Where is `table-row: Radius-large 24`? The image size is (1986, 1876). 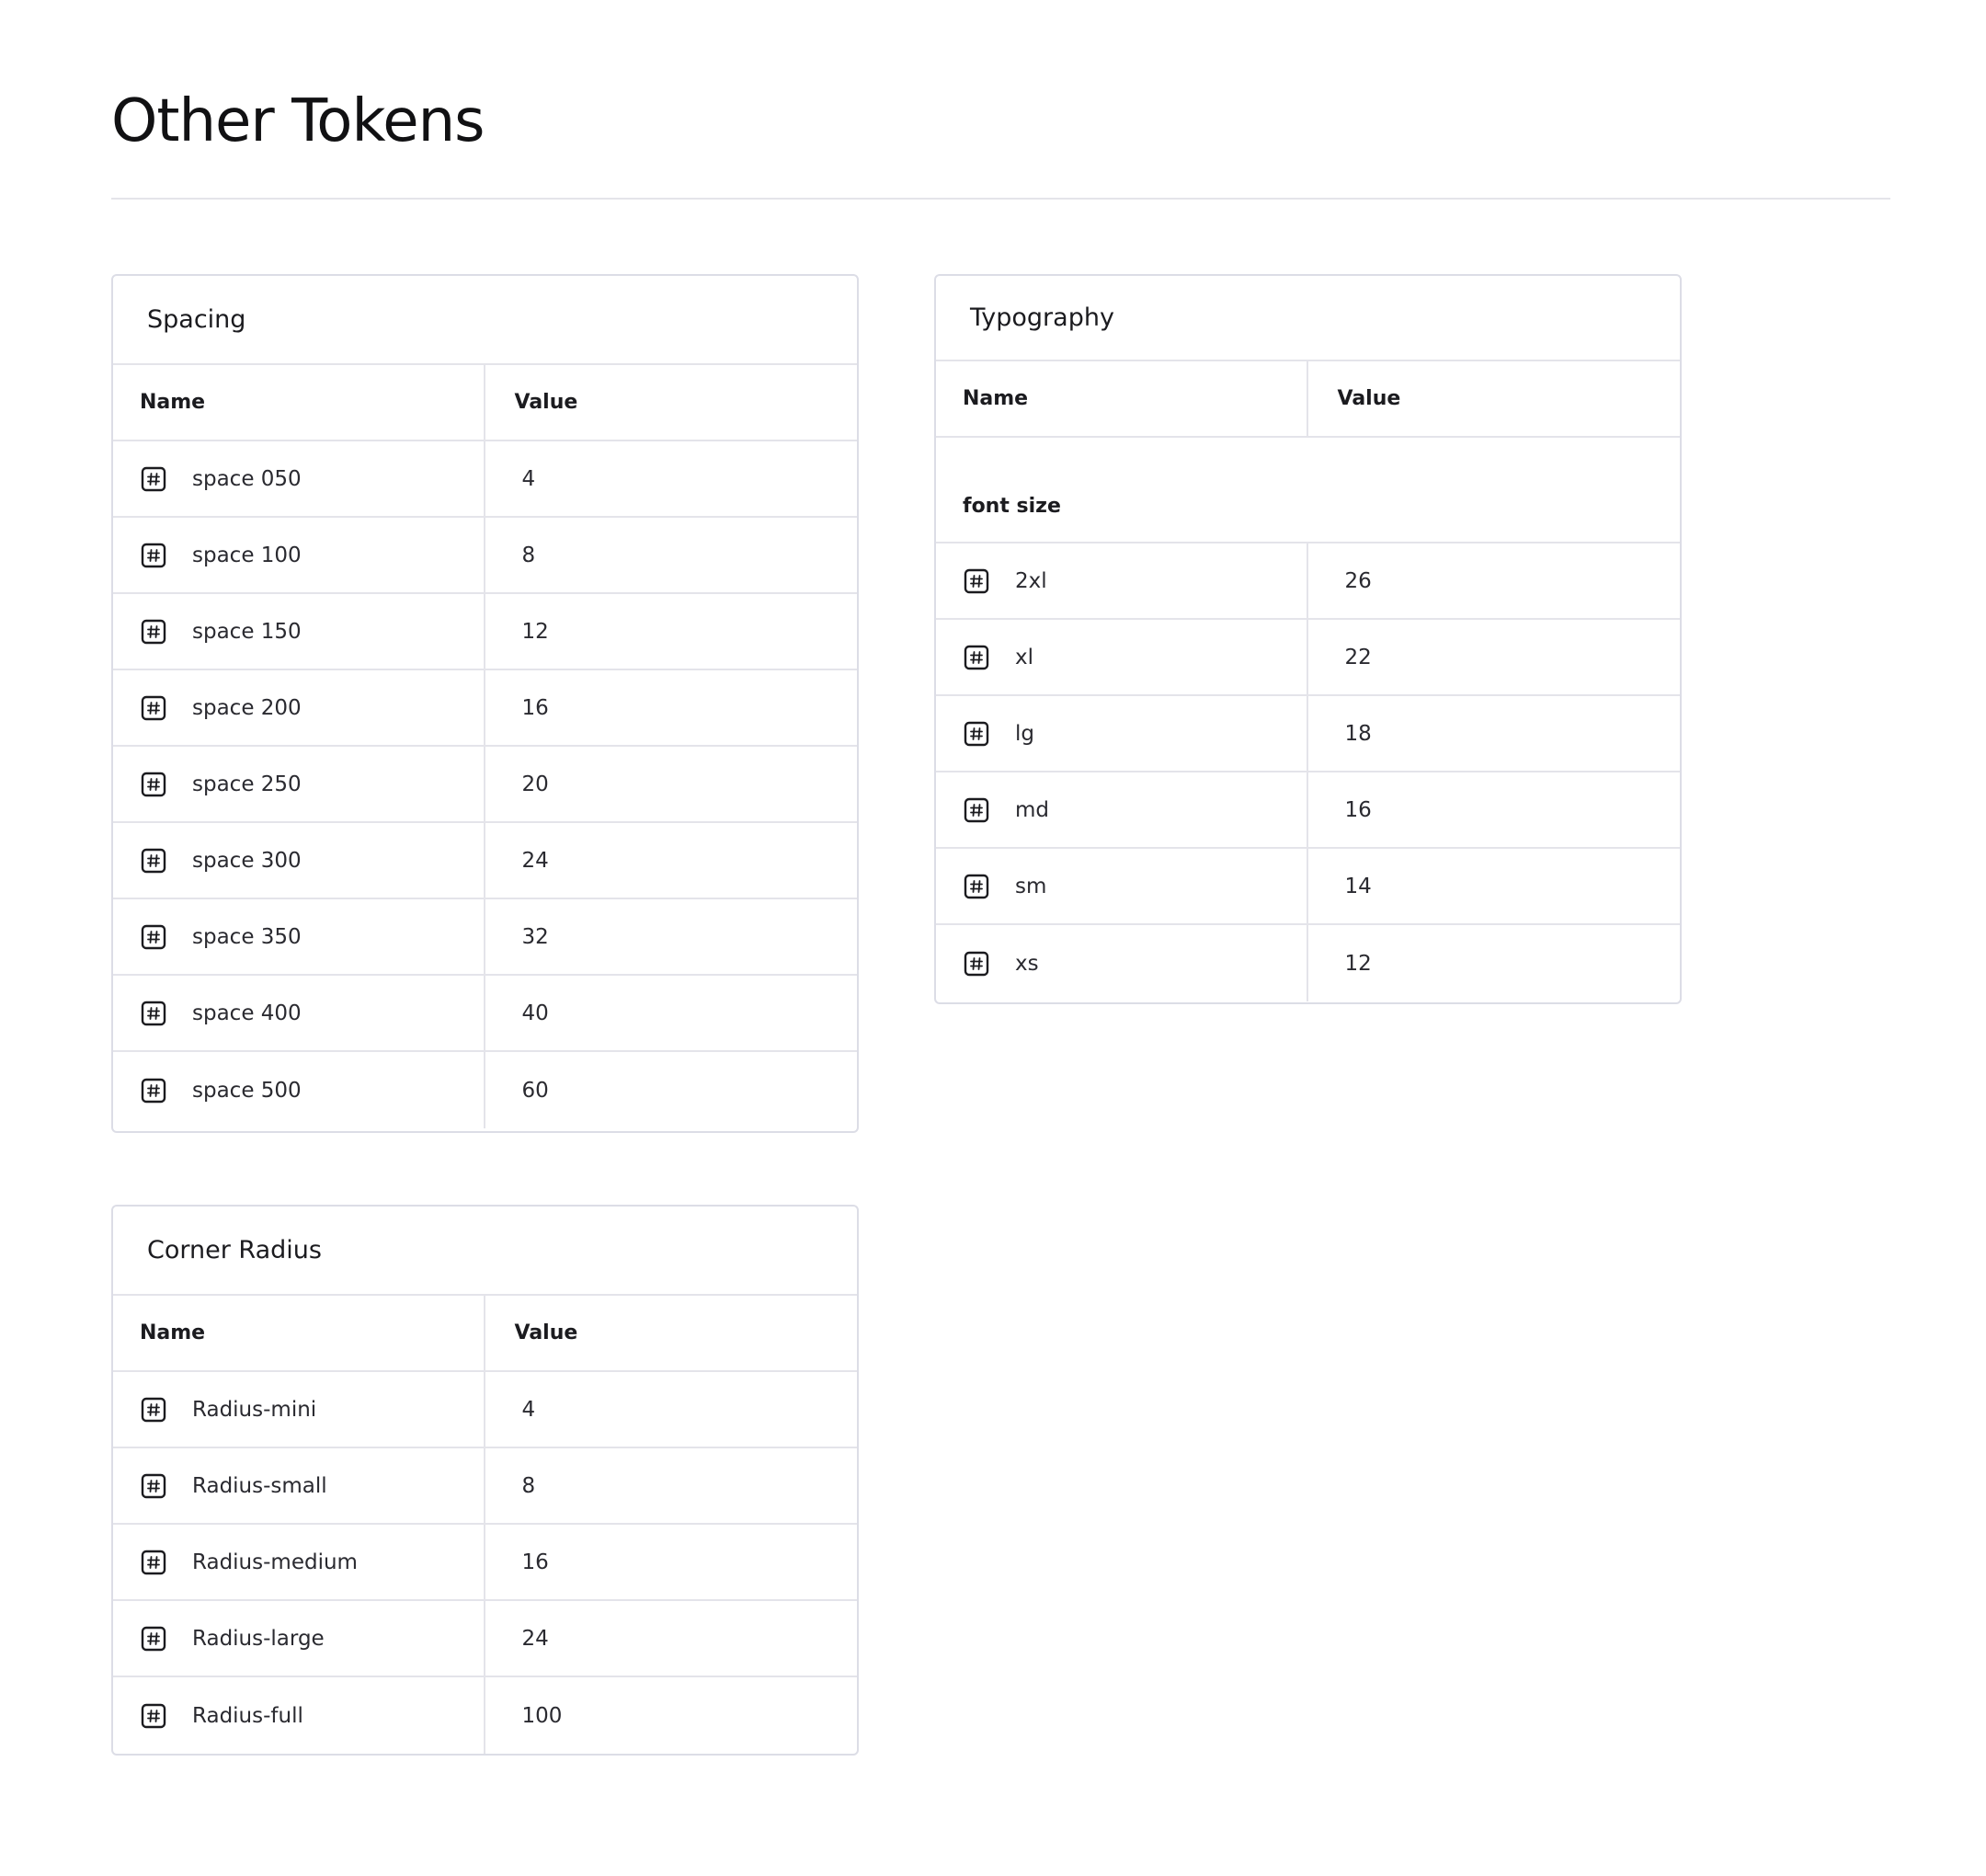
table-row: Radius-large 24 is located at coordinates (485, 1639).